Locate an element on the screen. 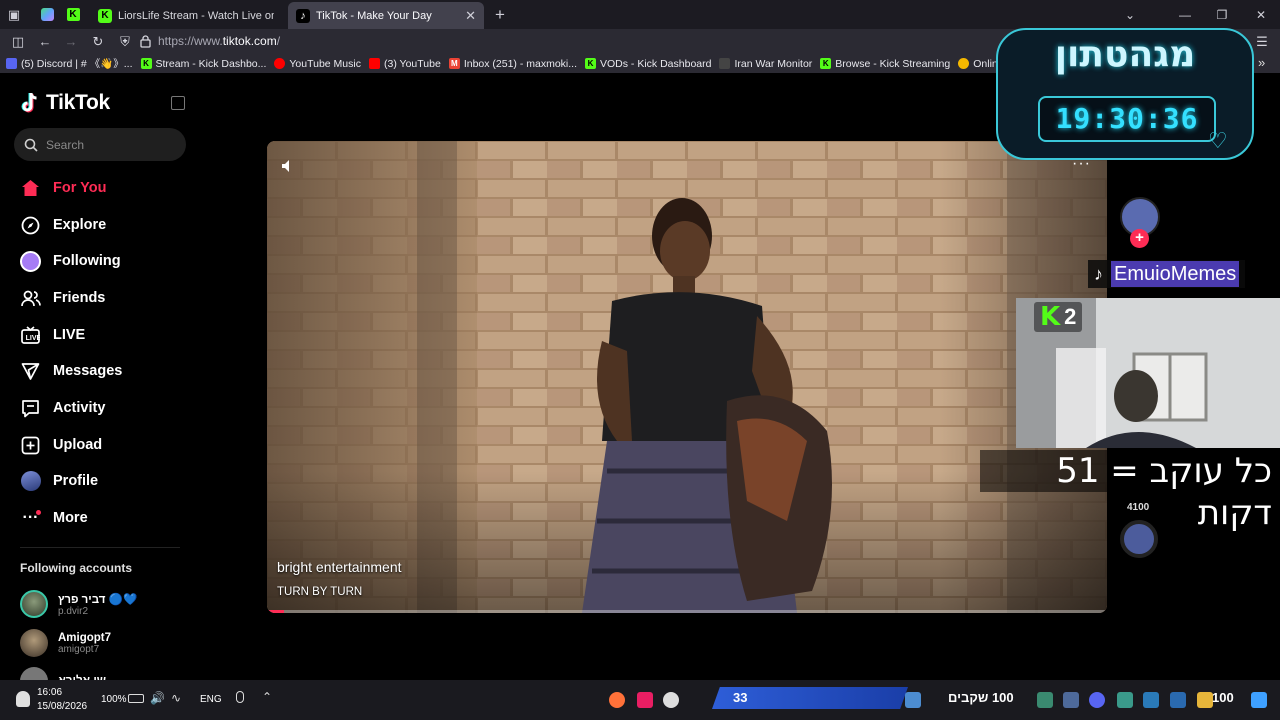 The width and height of the screenshot is (1280, 720). music-disc-icon is located at coordinates (1139, 539).